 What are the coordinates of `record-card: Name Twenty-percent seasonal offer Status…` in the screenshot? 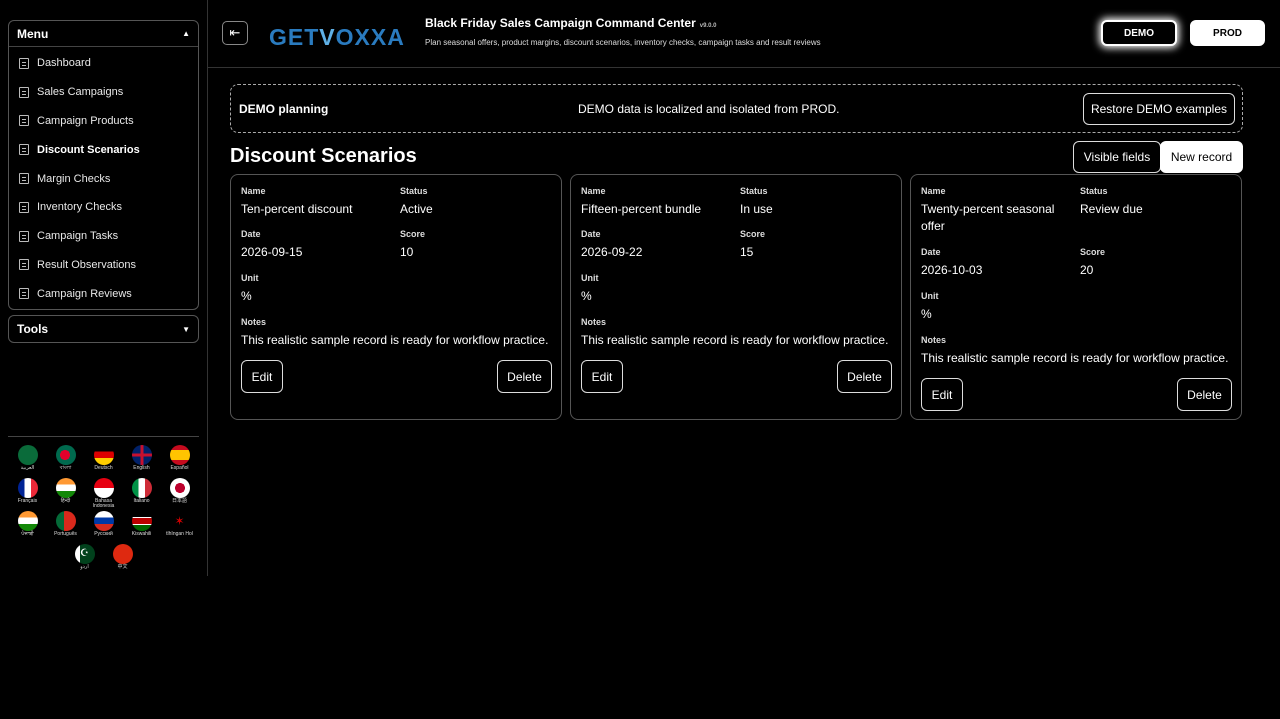 It's located at (1076, 297).